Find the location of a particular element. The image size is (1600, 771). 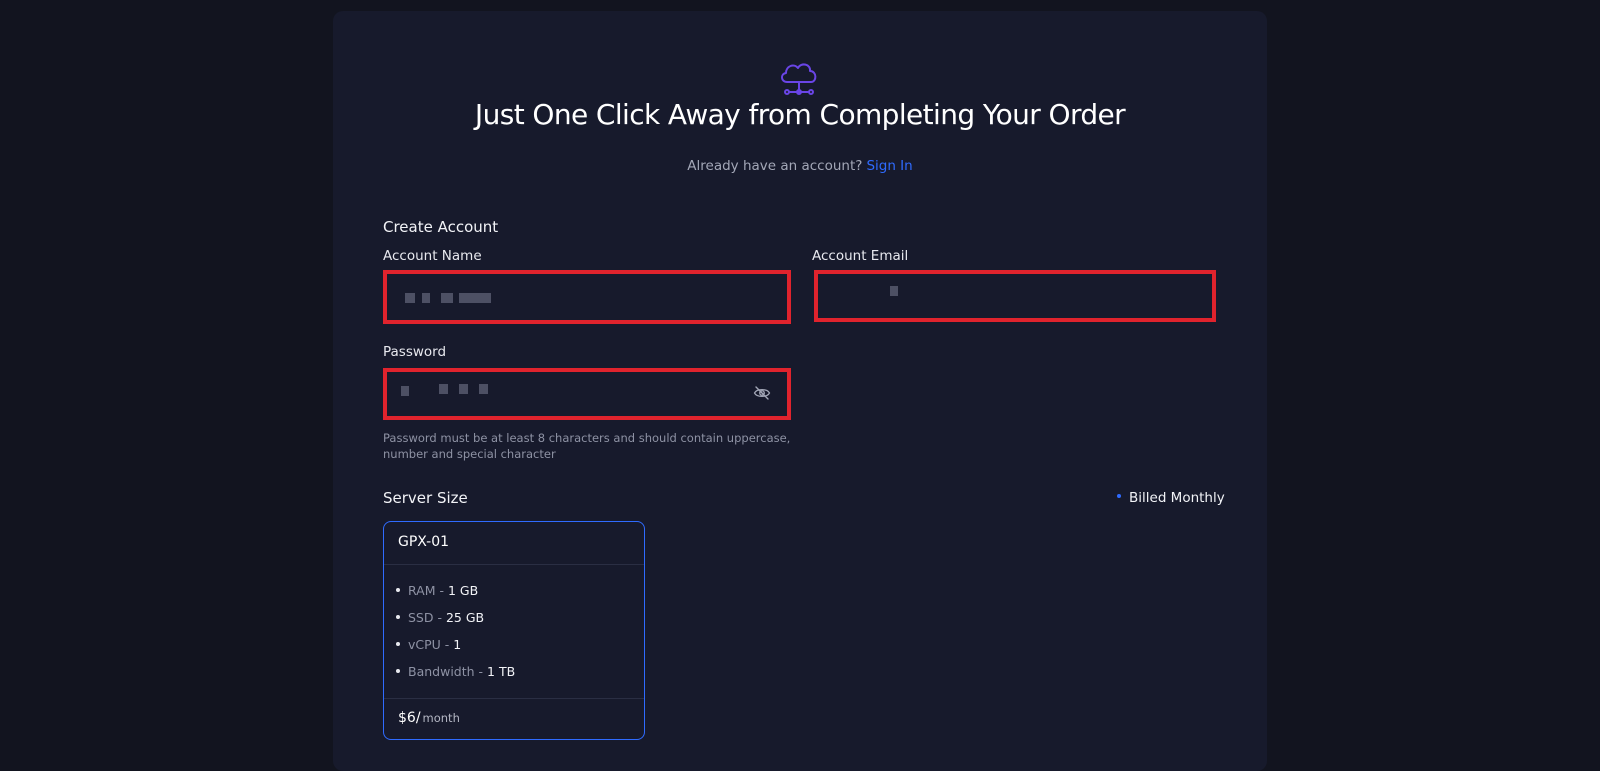

account-name-field is located at coordinates (587, 297).